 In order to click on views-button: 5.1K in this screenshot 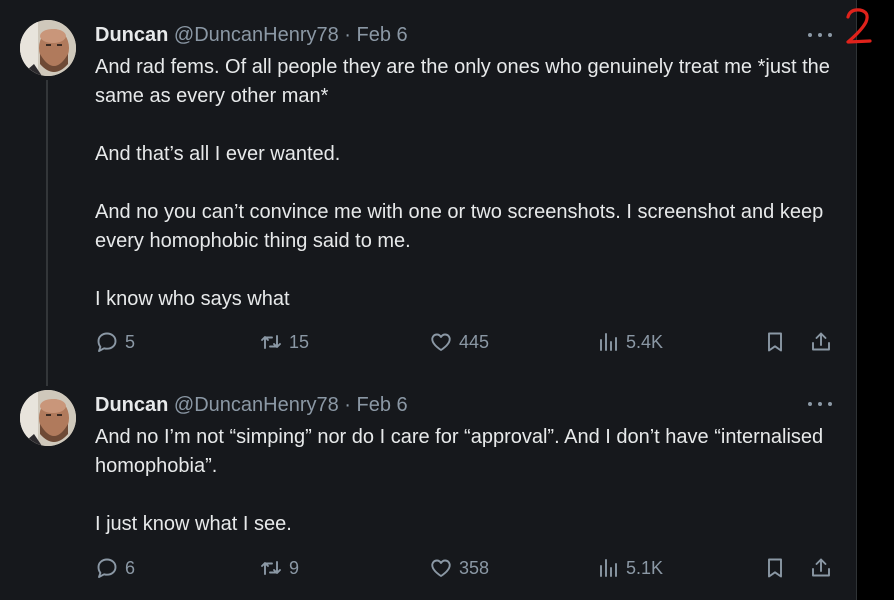, I will do `click(629, 568)`.